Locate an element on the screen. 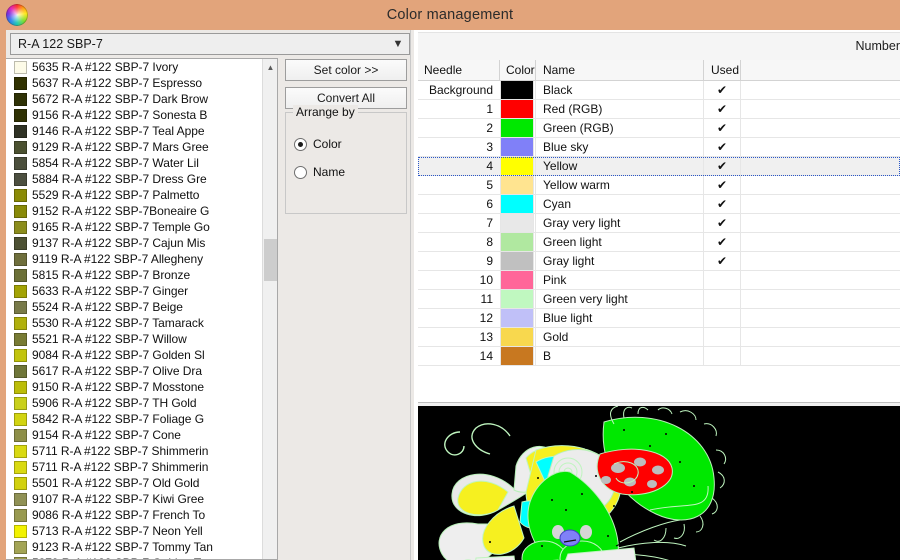 Image resolution: width=900 pixels, height=560 pixels. grid-row: 3 Blue sky ✔ is located at coordinates (659, 147).